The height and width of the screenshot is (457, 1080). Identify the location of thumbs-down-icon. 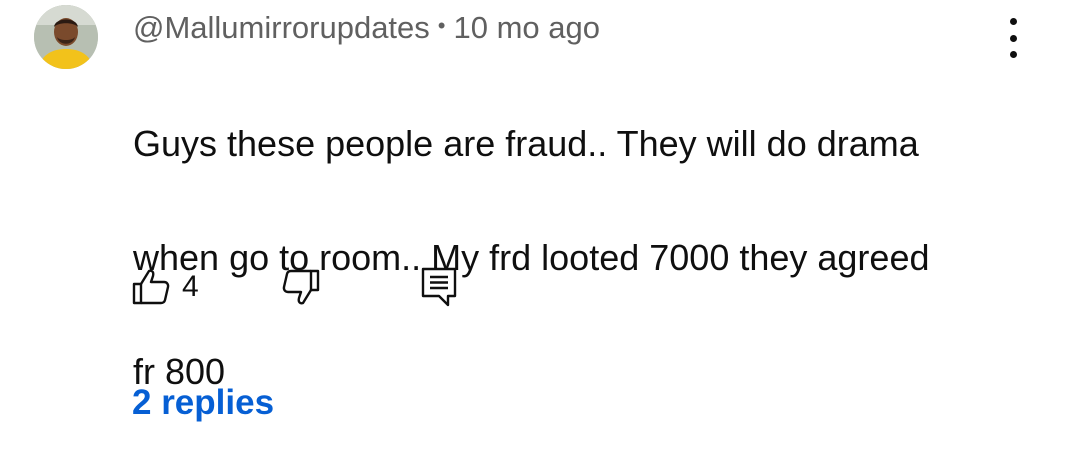
(301, 287).